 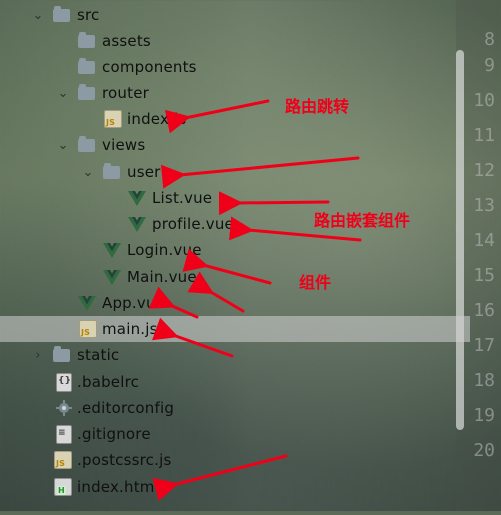 What do you see at coordinates (235, 224) in the screenshot?
I see `tree-item-profile-vue: profile.vue` at bounding box center [235, 224].